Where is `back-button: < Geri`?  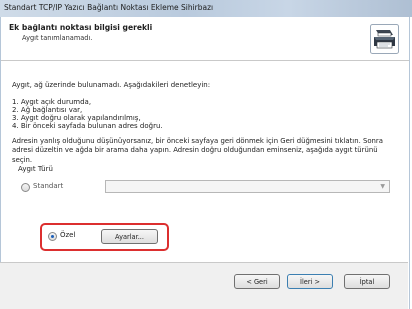 back-button: < Geri is located at coordinates (257, 281).